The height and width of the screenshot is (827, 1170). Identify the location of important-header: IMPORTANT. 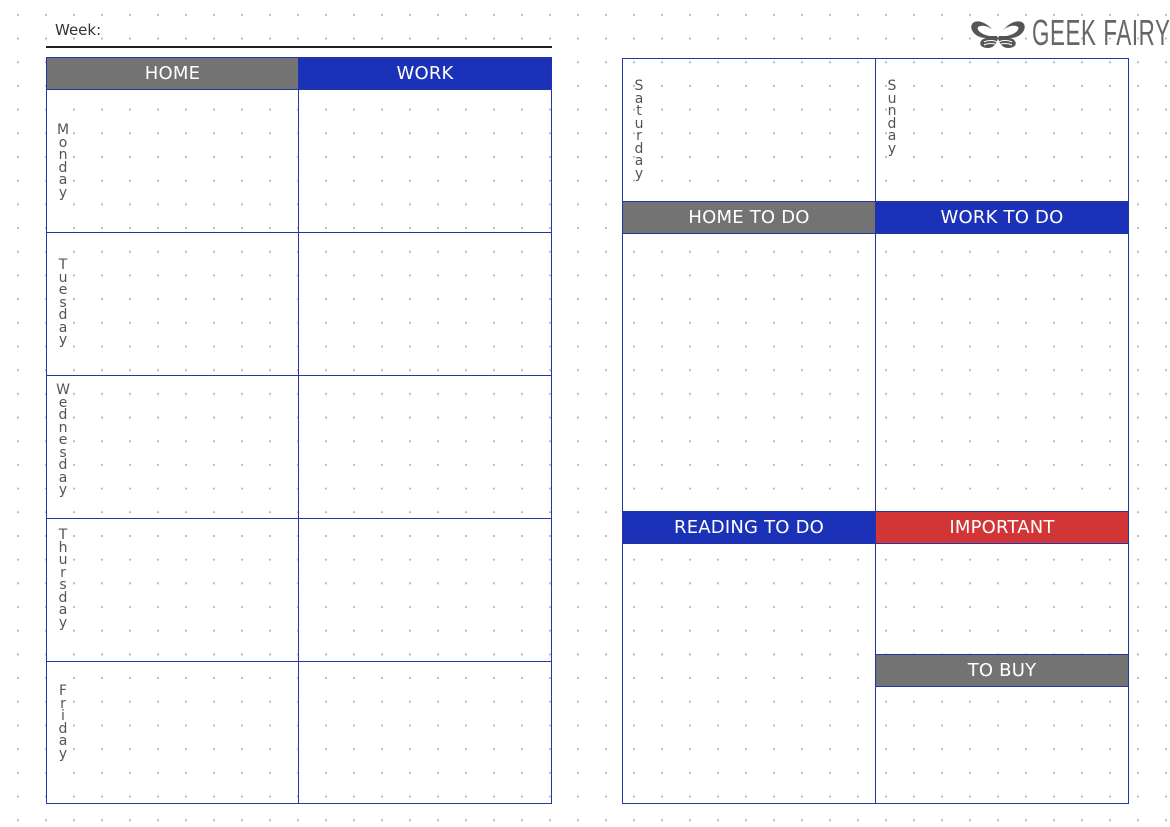
(1002, 527).